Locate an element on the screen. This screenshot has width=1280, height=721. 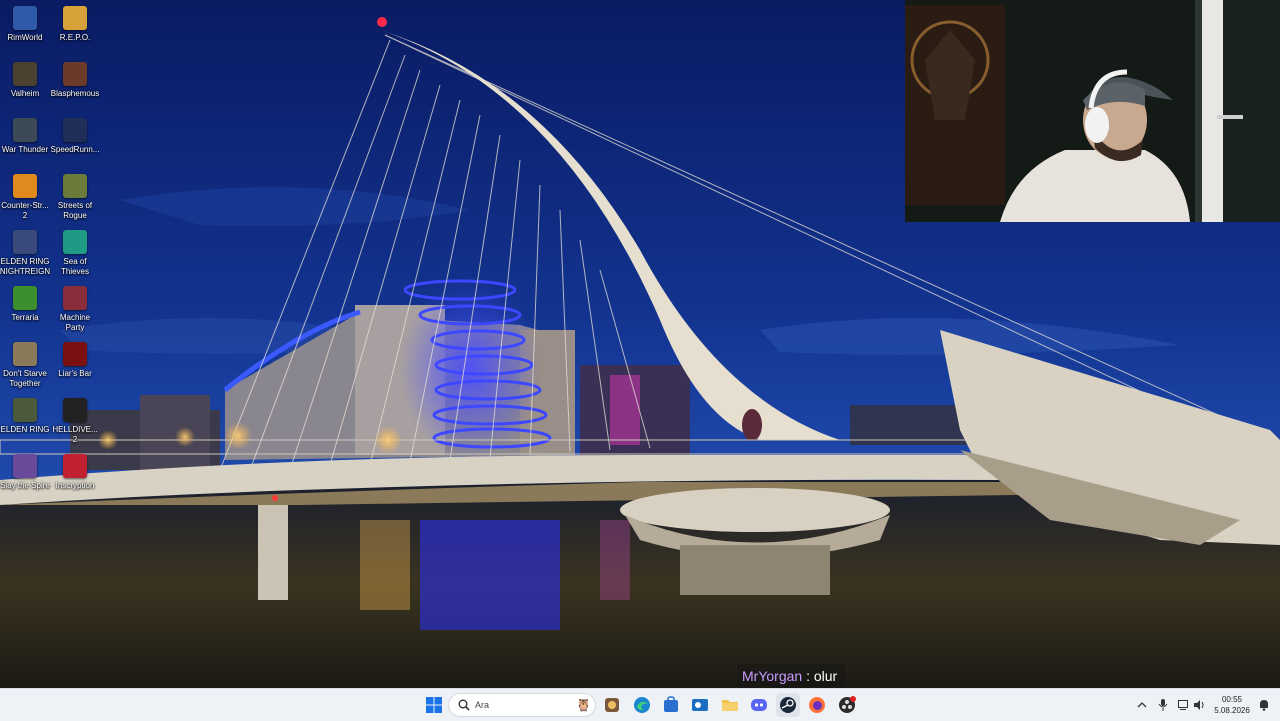
desktop-shortcut: Don't Starve Together is located at coordinates (25, 366).